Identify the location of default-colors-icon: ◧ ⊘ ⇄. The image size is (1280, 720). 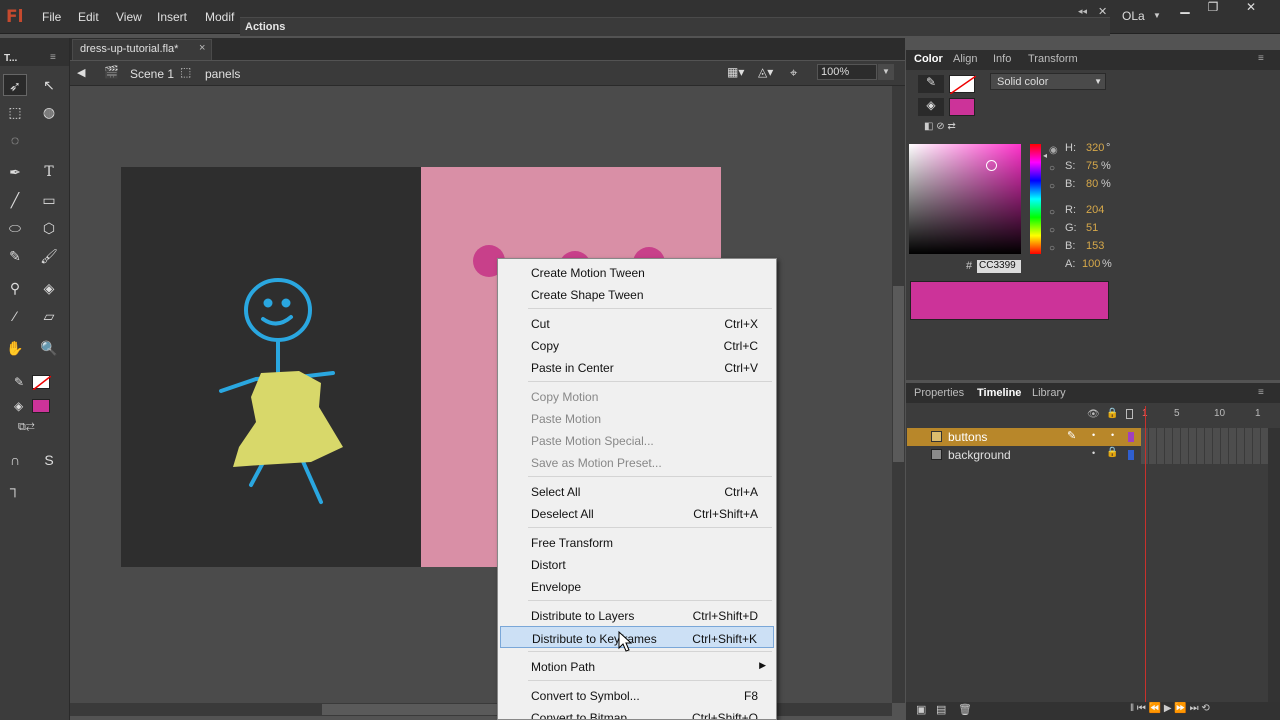
(940, 126).